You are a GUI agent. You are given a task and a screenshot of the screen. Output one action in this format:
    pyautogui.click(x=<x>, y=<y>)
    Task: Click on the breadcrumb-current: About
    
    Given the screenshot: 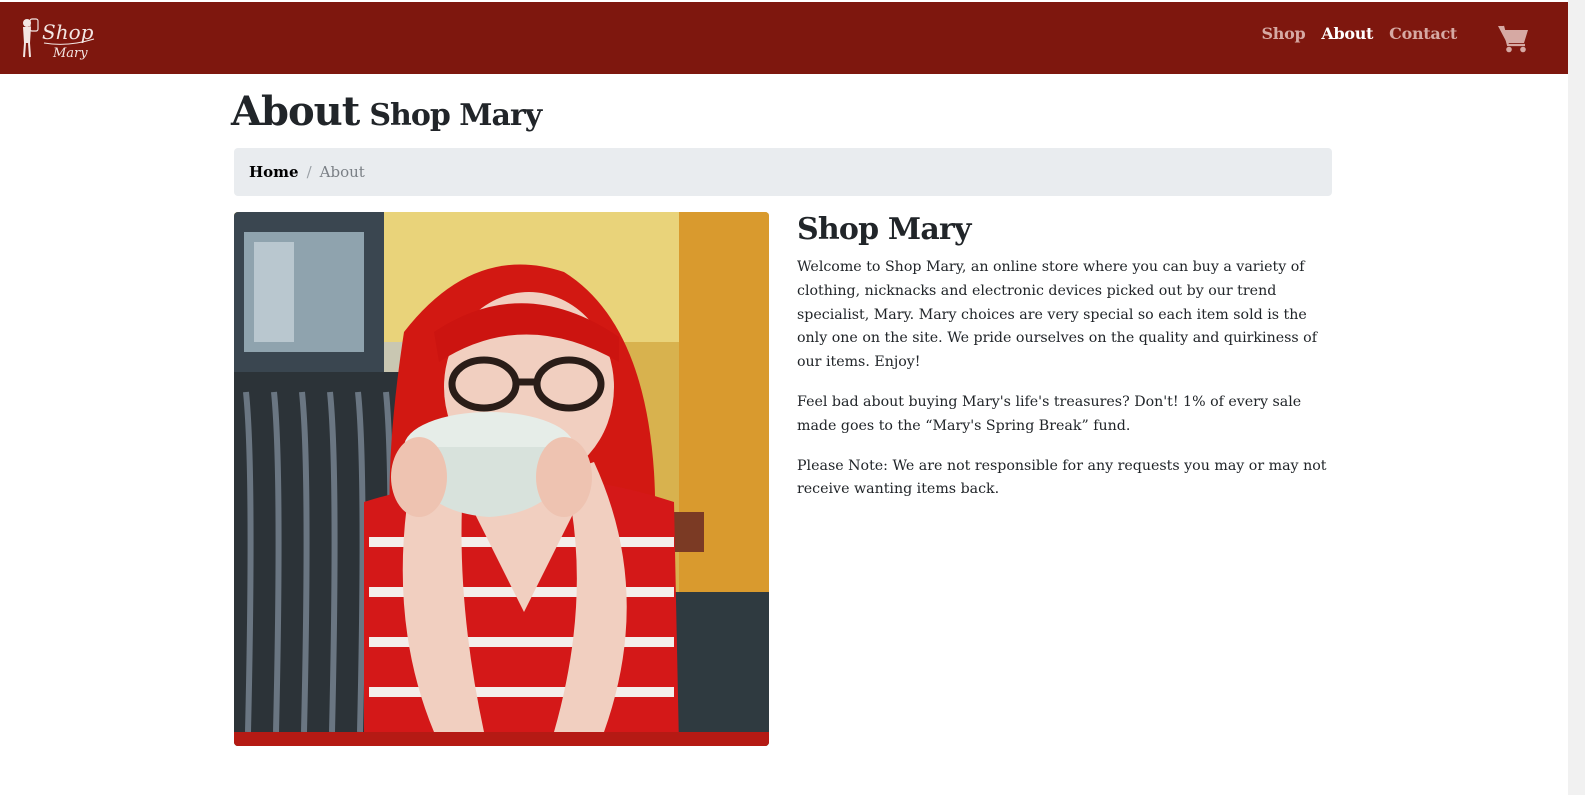 What is the action you would take?
    pyautogui.click(x=342, y=172)
    